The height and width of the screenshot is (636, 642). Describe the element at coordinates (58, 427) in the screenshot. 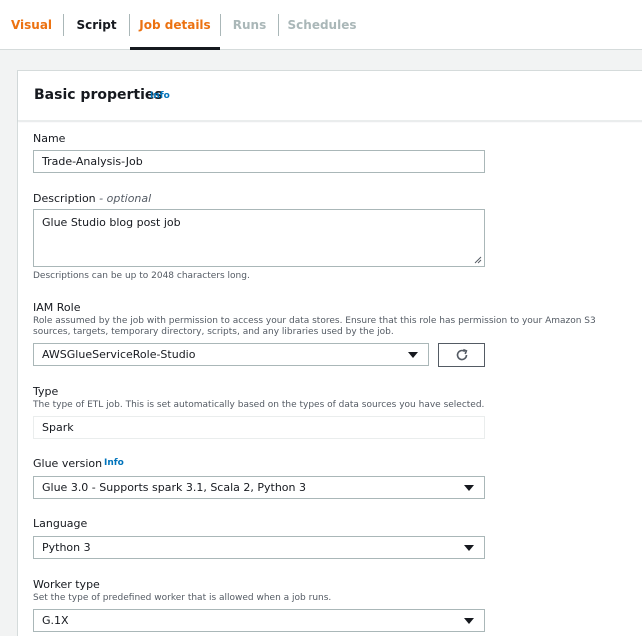

I see `type-value: Spark` at that location.